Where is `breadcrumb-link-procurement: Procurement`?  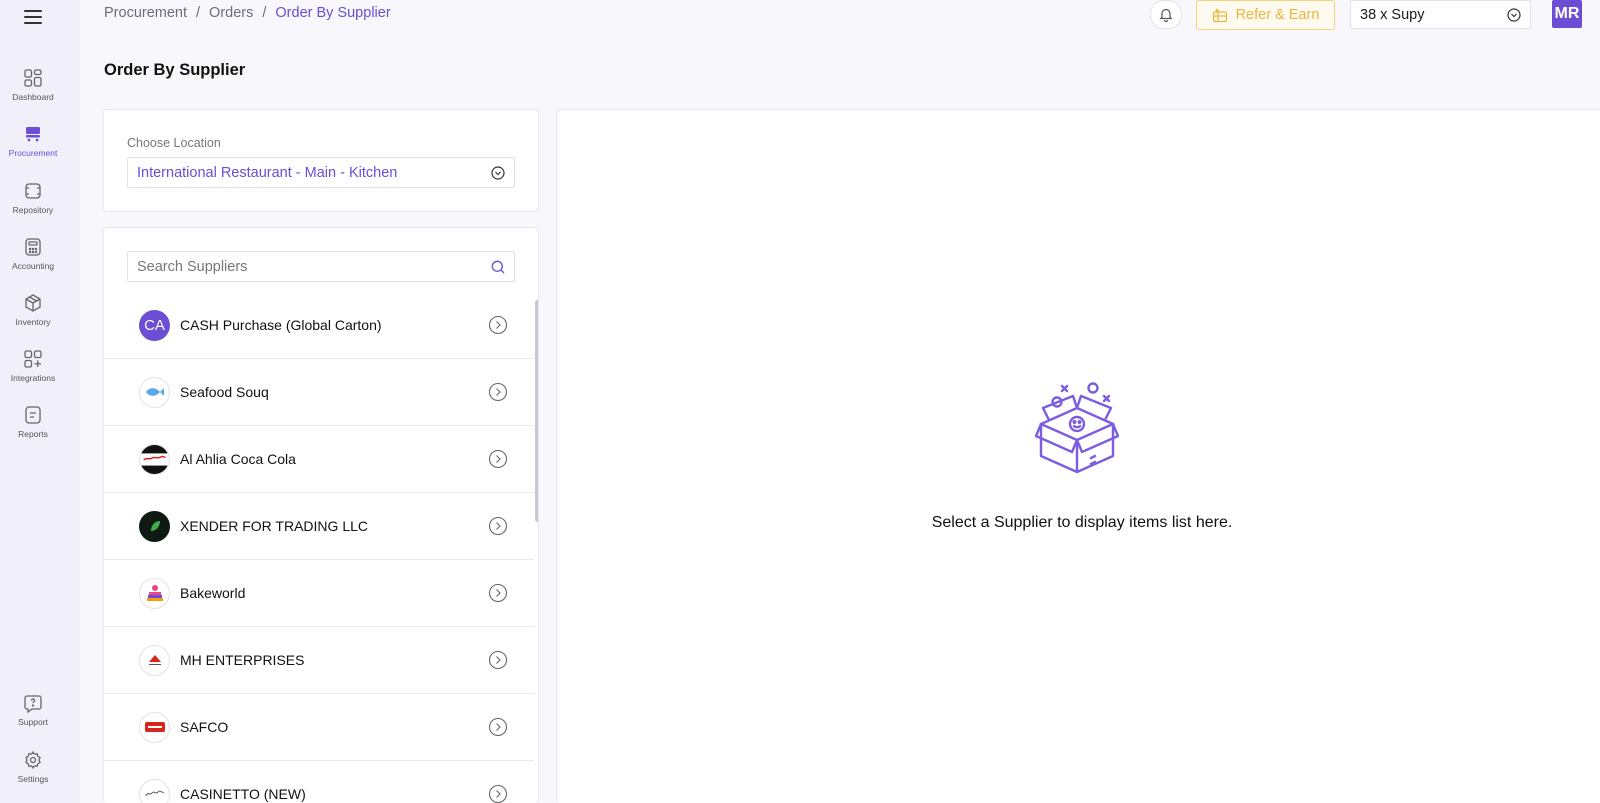
breadcrumb-link-procurement: Procurement is located at coordinates (145, 13).